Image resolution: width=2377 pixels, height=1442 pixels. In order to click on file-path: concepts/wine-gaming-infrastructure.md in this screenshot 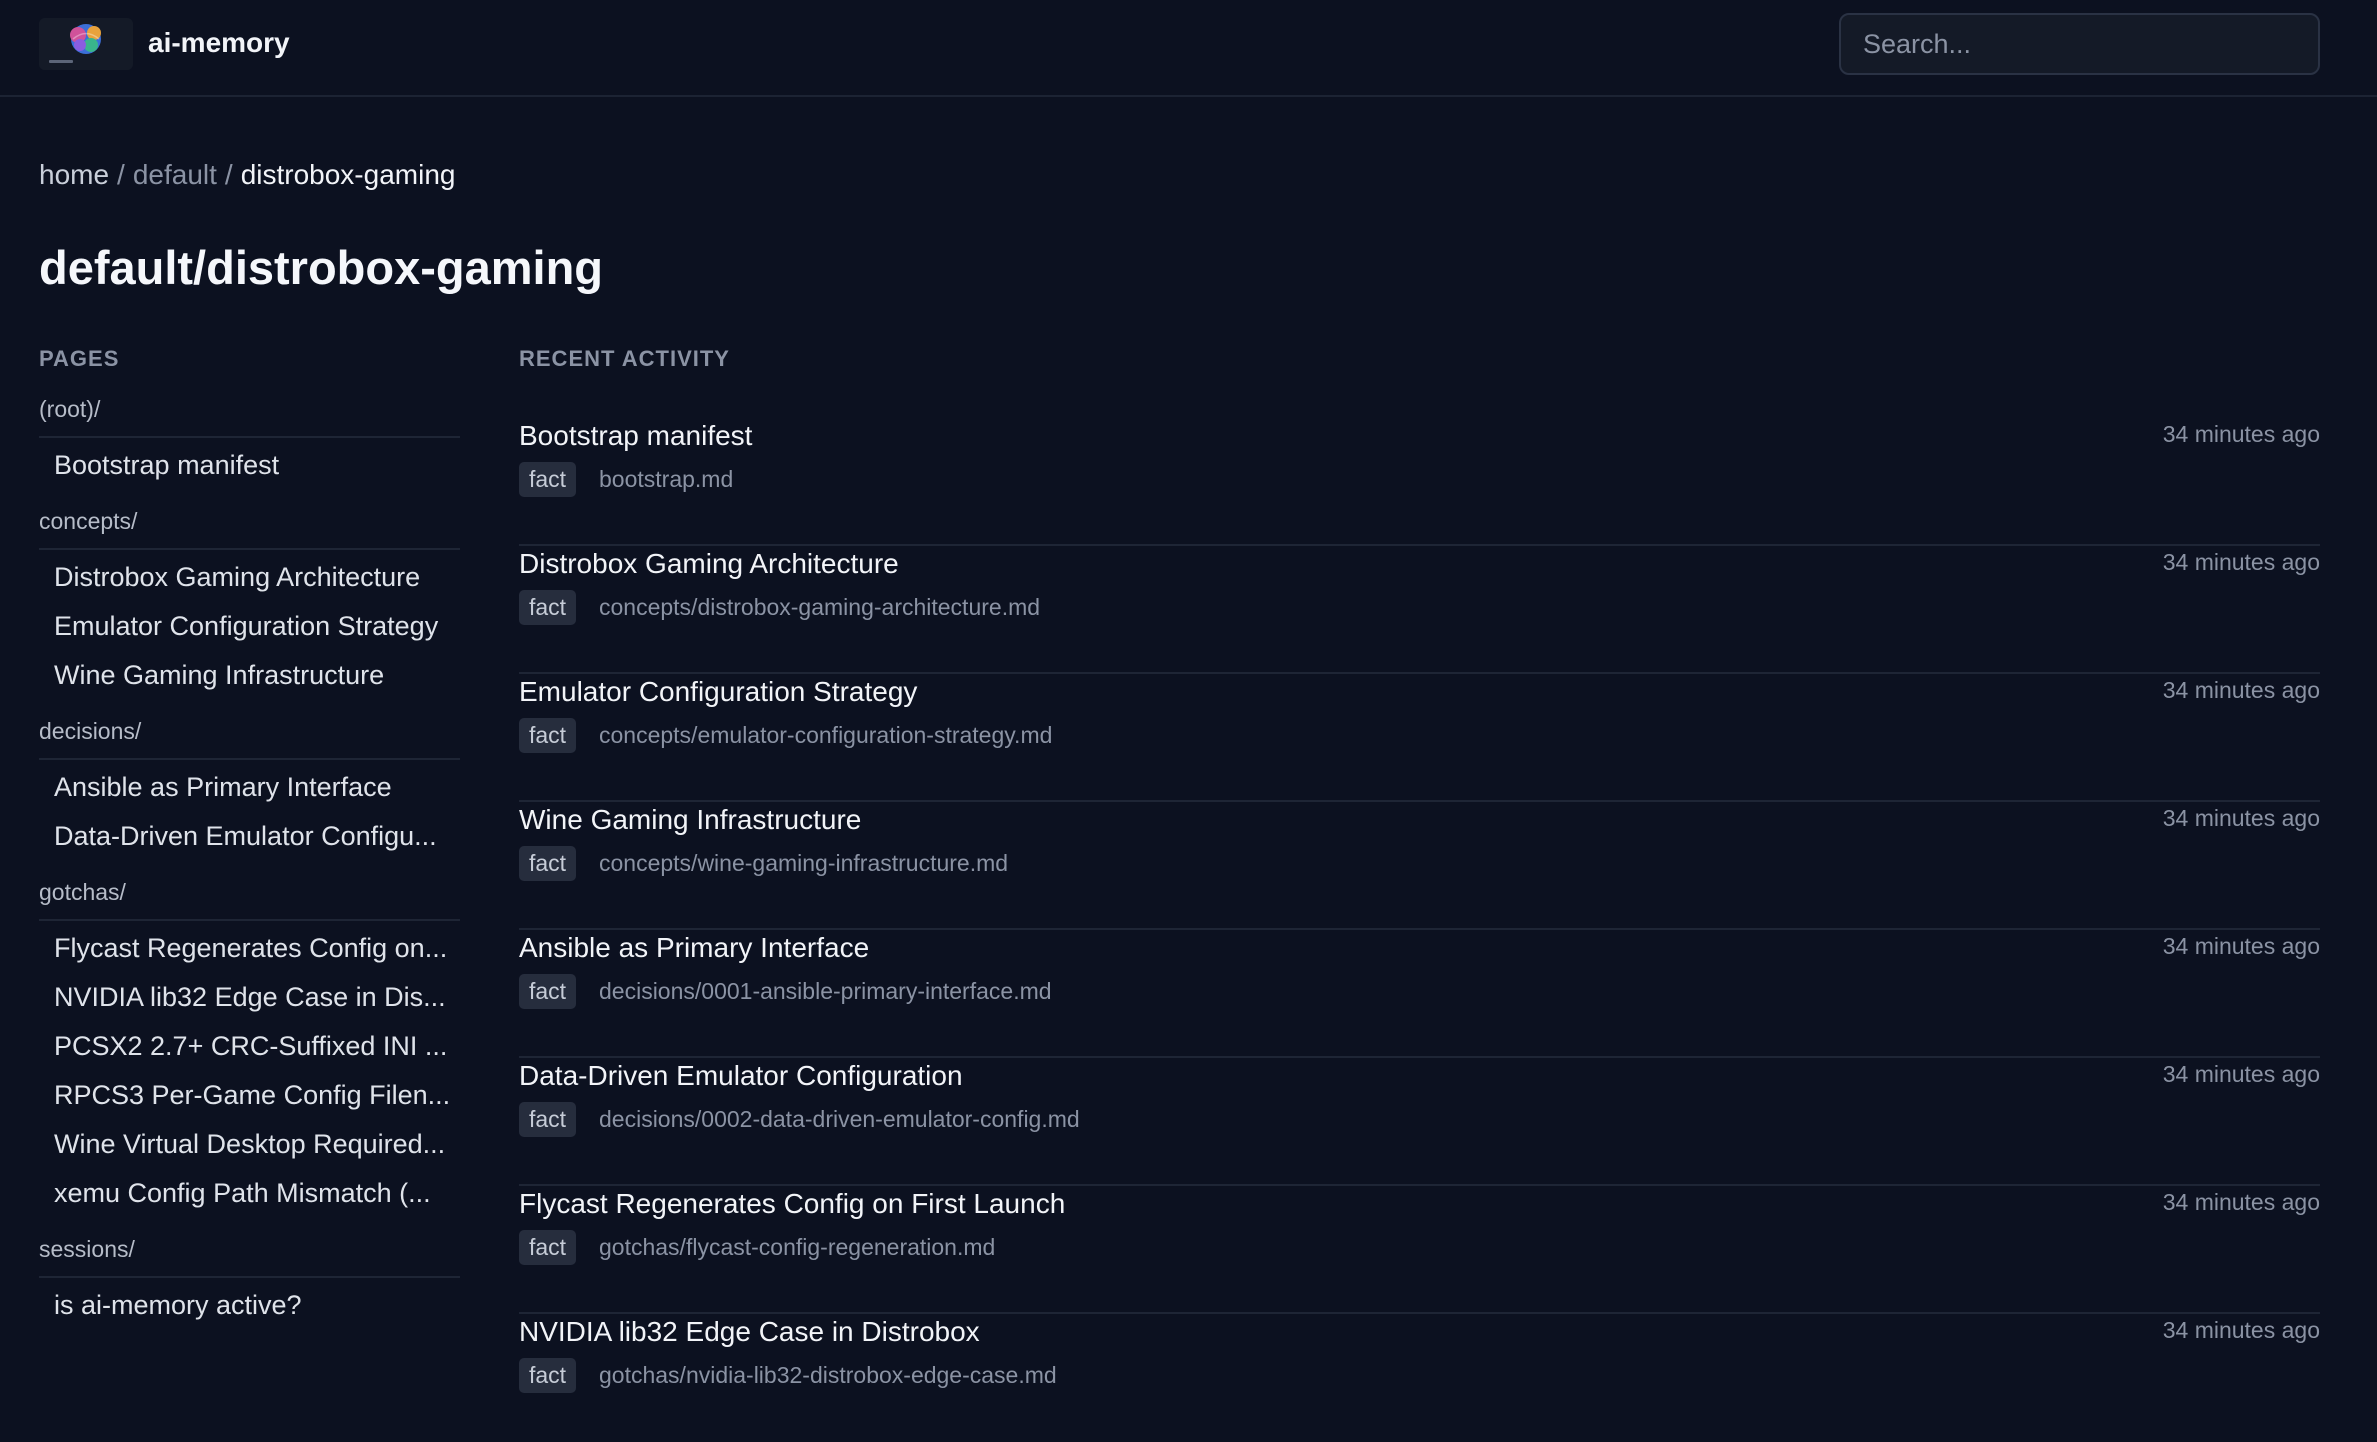, I will do `click(804, 863)`.